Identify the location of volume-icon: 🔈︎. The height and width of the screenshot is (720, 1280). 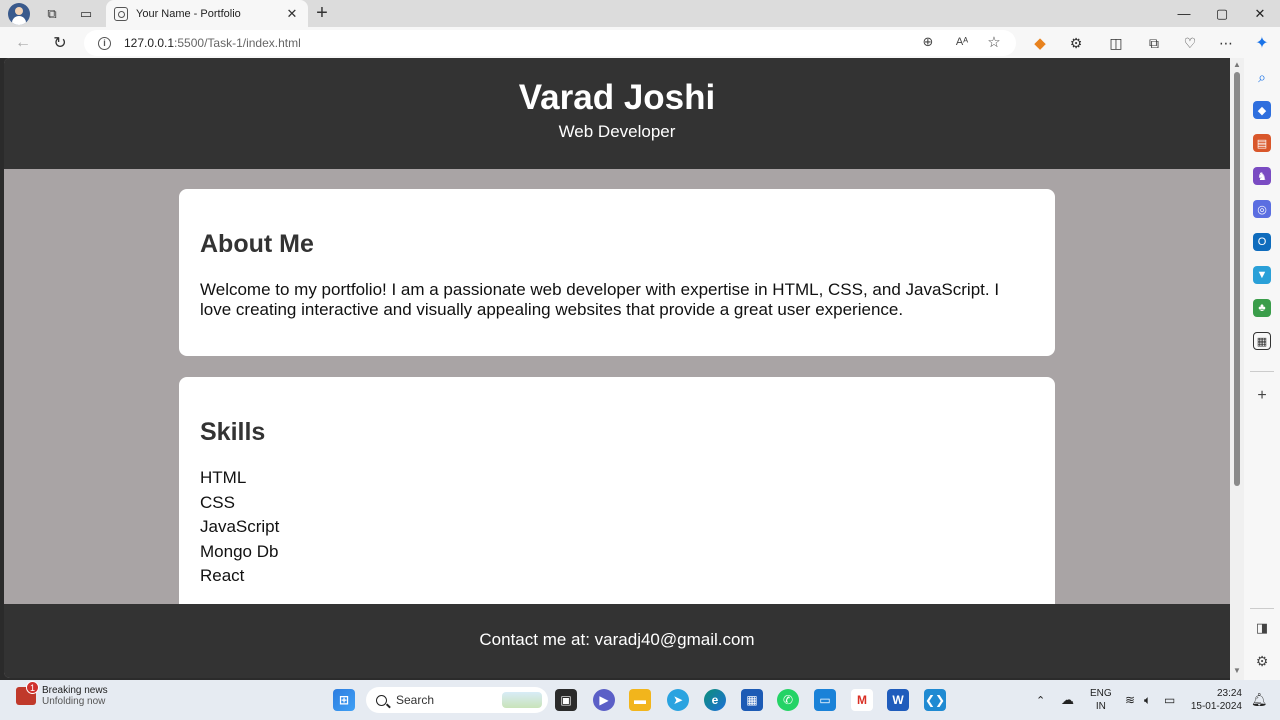
(1147, 700).